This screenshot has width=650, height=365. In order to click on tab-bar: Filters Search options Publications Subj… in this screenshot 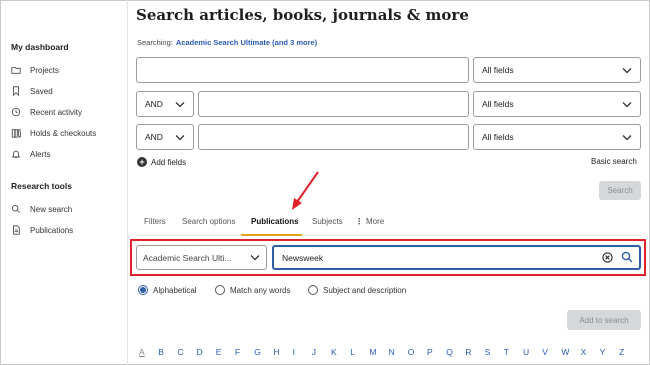, I will do `click(389, 225)`.